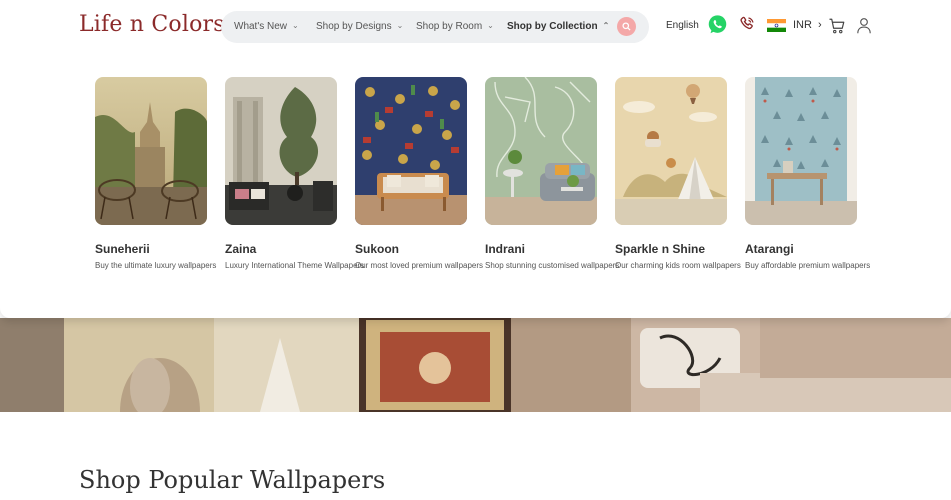 Image resolution: width=951 pixels, height=500 pixels. Describe the element at coordinates (802, 25) in the screenshot. I see `currency-label: INR` at that location.